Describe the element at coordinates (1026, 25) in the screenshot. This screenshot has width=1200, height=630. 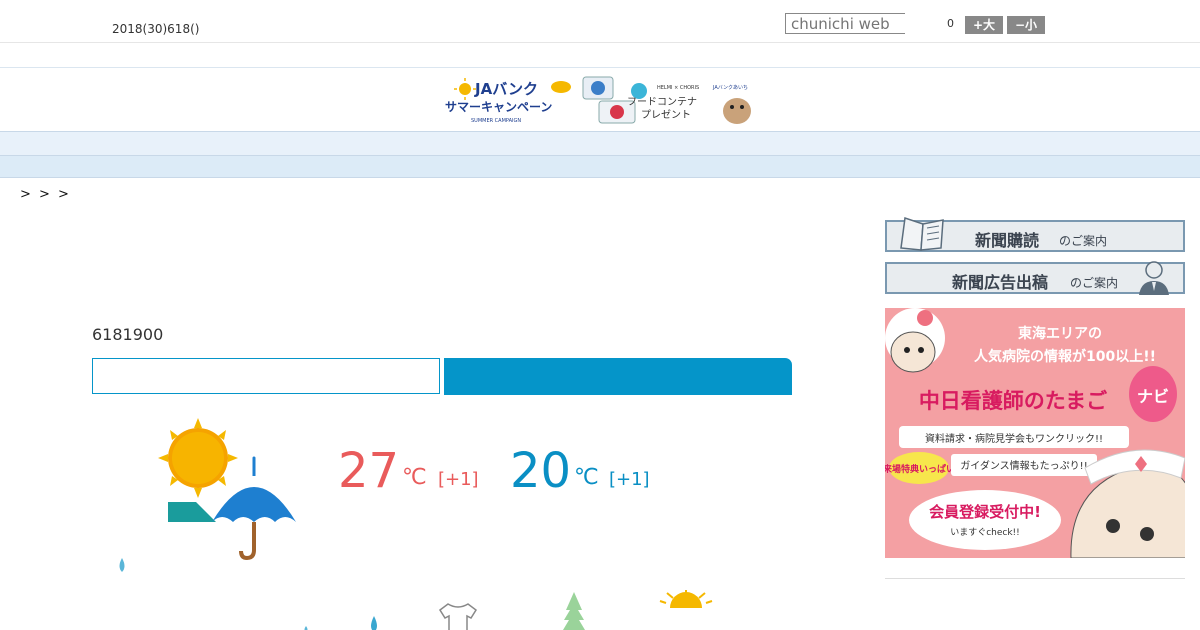
I see `font-smaller-button: −小` at that location.